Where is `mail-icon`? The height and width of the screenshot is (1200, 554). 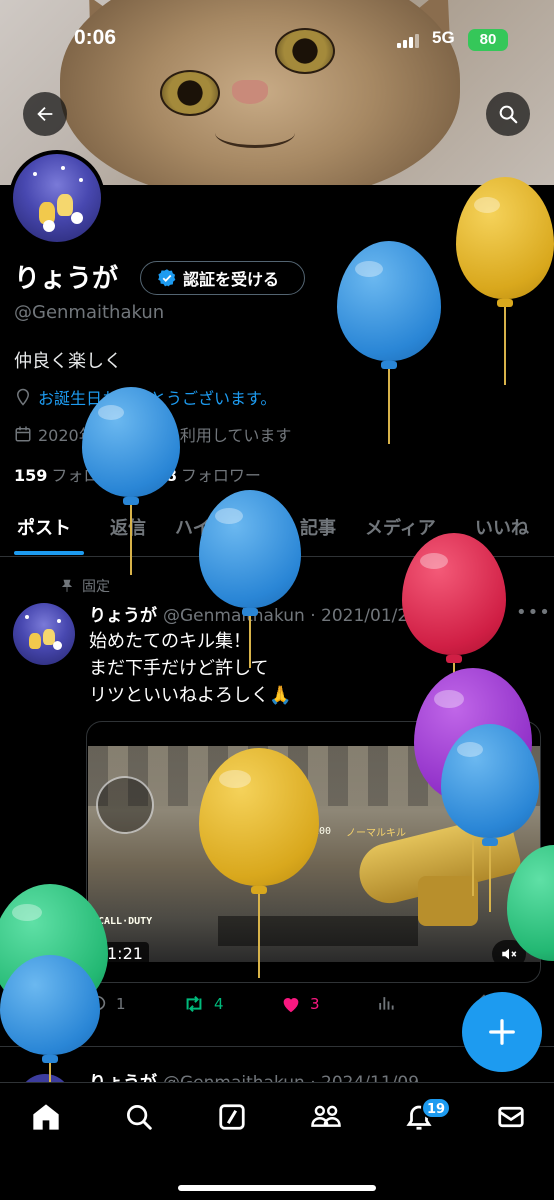 mail-icon is located at coordinates (511, 1117).